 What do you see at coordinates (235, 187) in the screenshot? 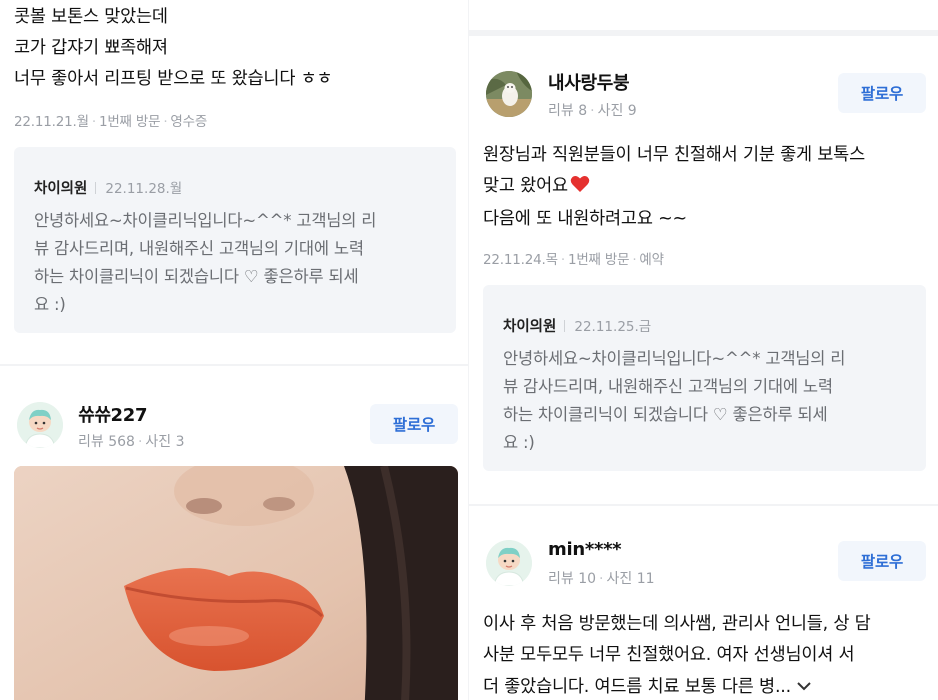
I see `reply-header: 차이의원 22.11.28.월` at bounding box center [235, 187].